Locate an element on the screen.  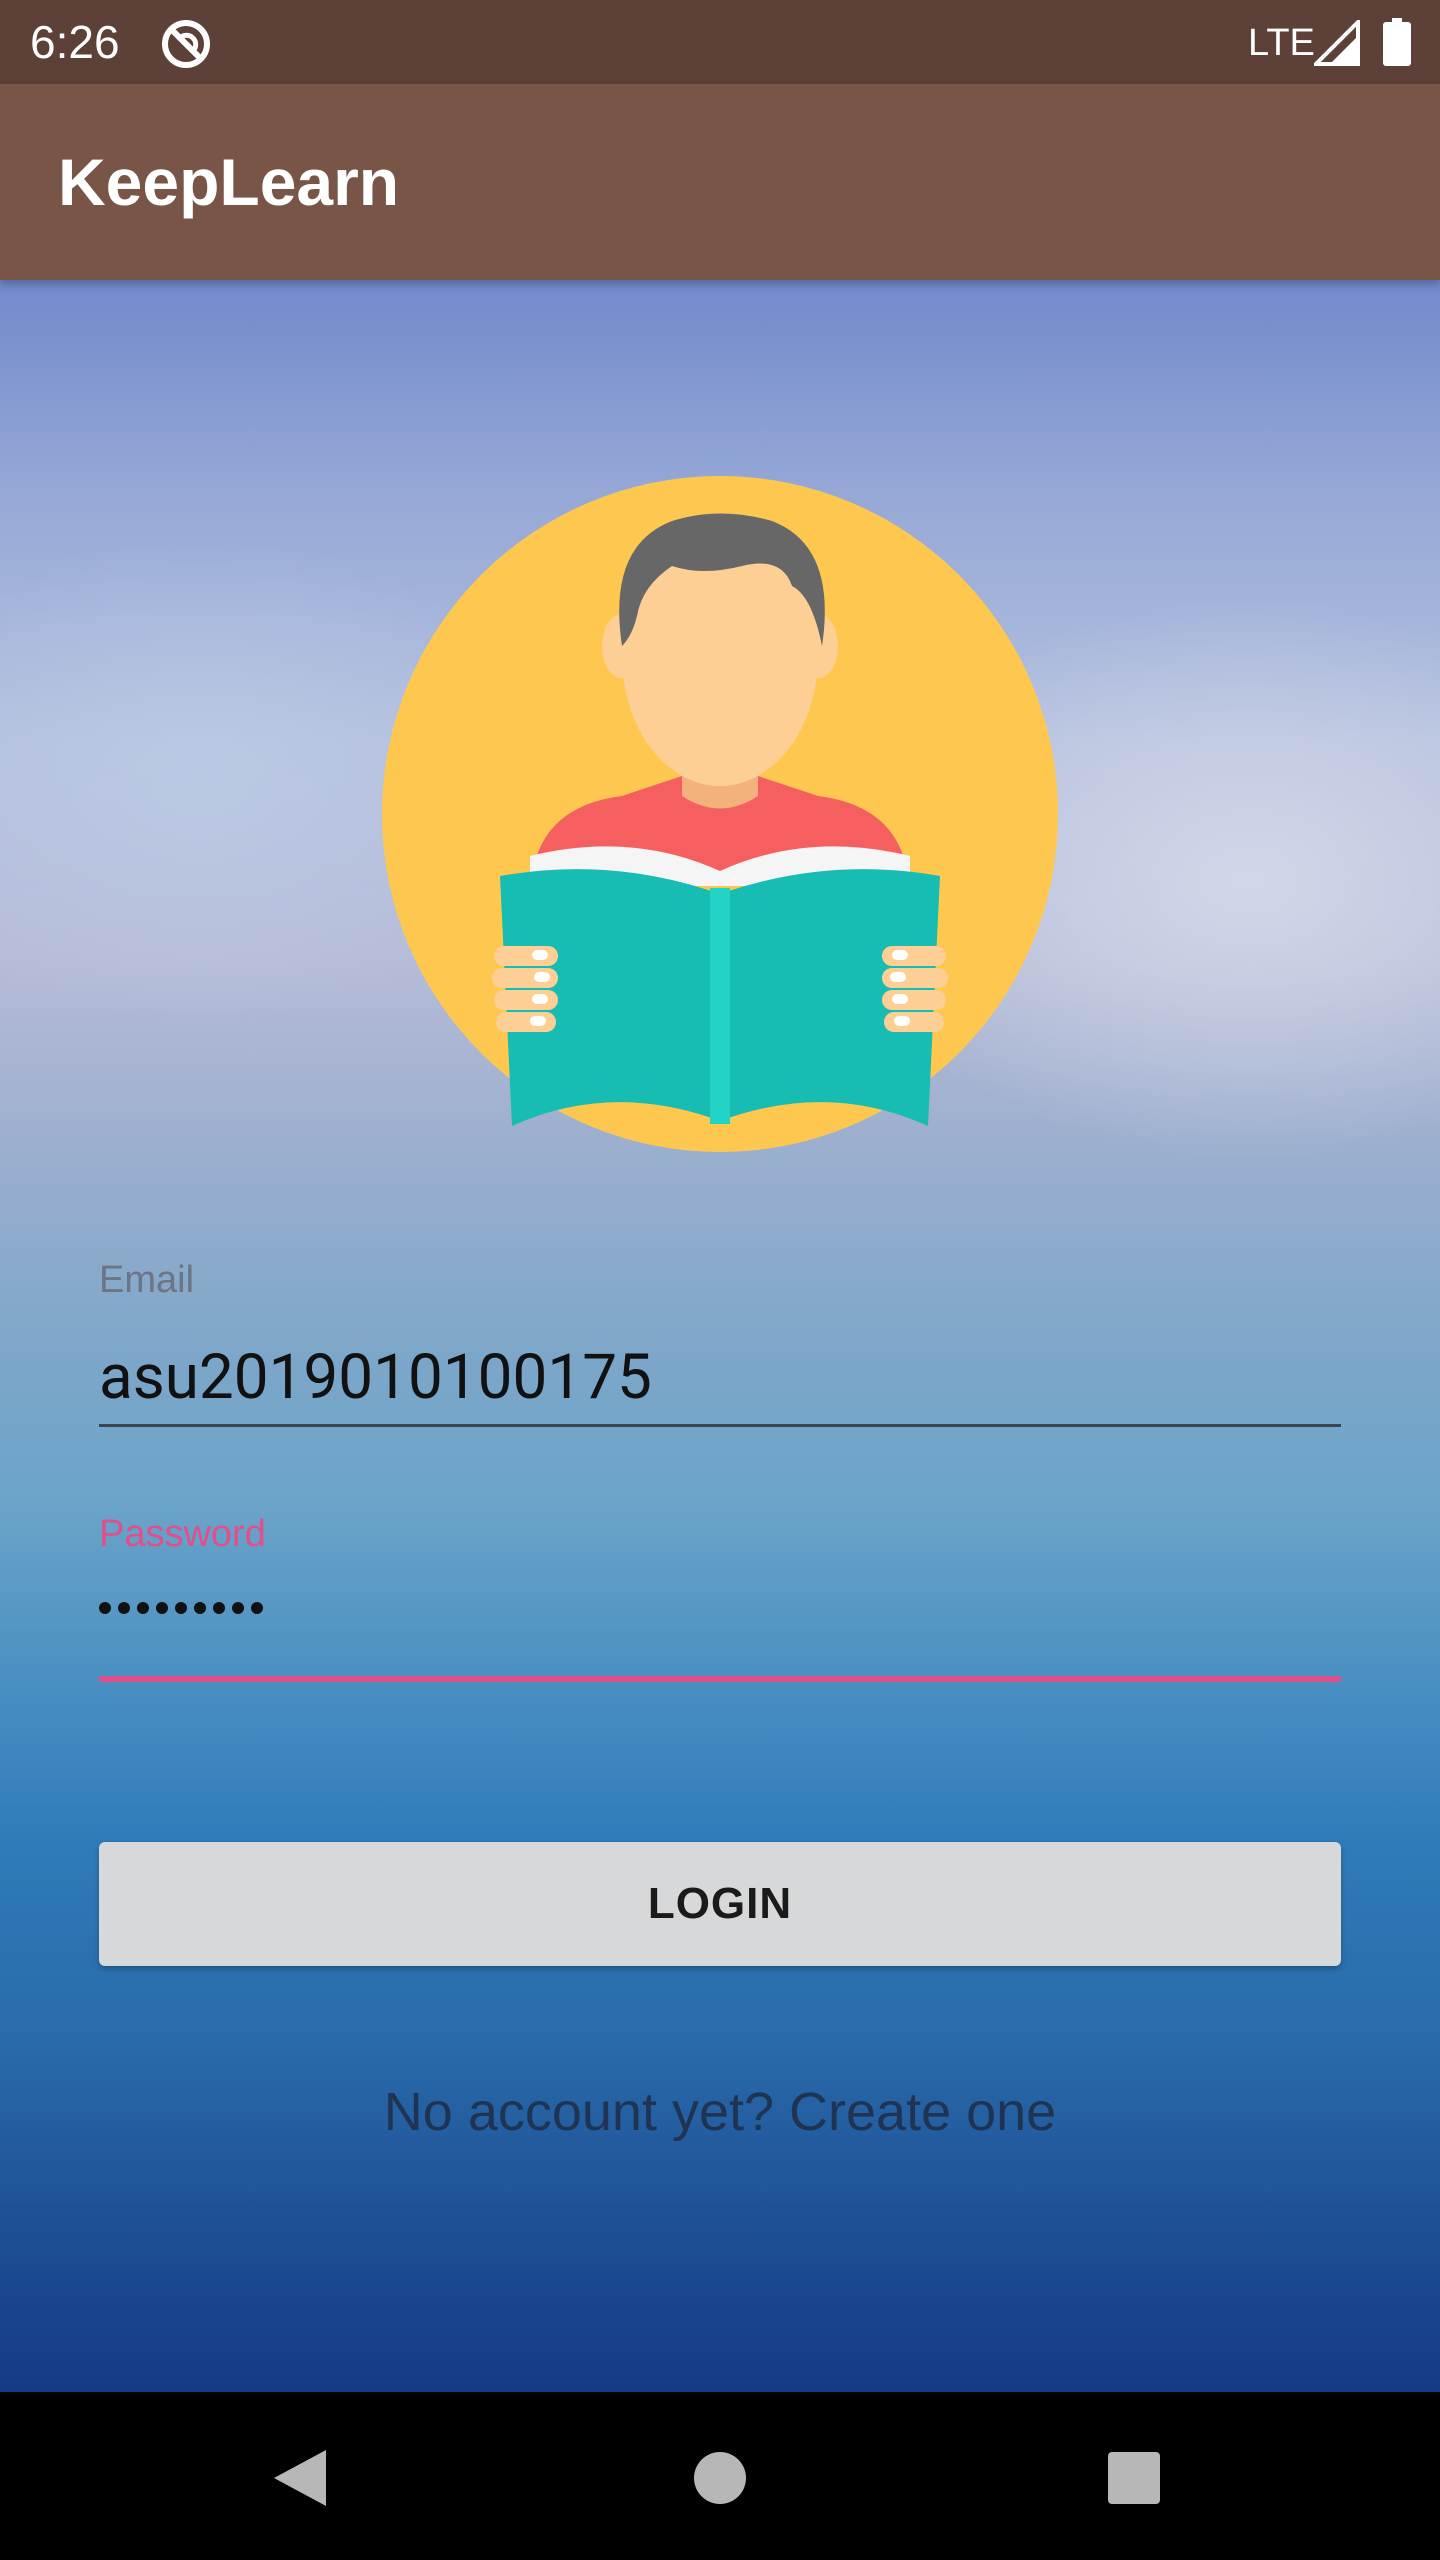
password-underline is located at coordinates (720, 1679).